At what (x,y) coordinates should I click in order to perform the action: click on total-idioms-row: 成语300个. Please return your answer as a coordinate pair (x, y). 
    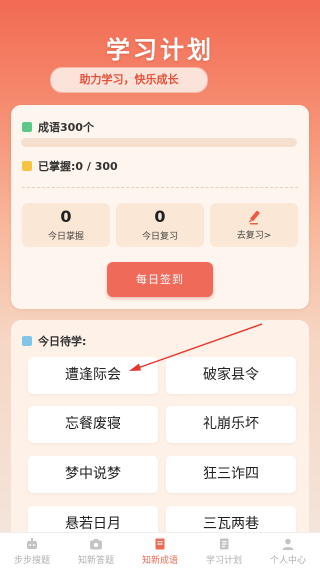
    Looking at the image, I should click on (58, 127).